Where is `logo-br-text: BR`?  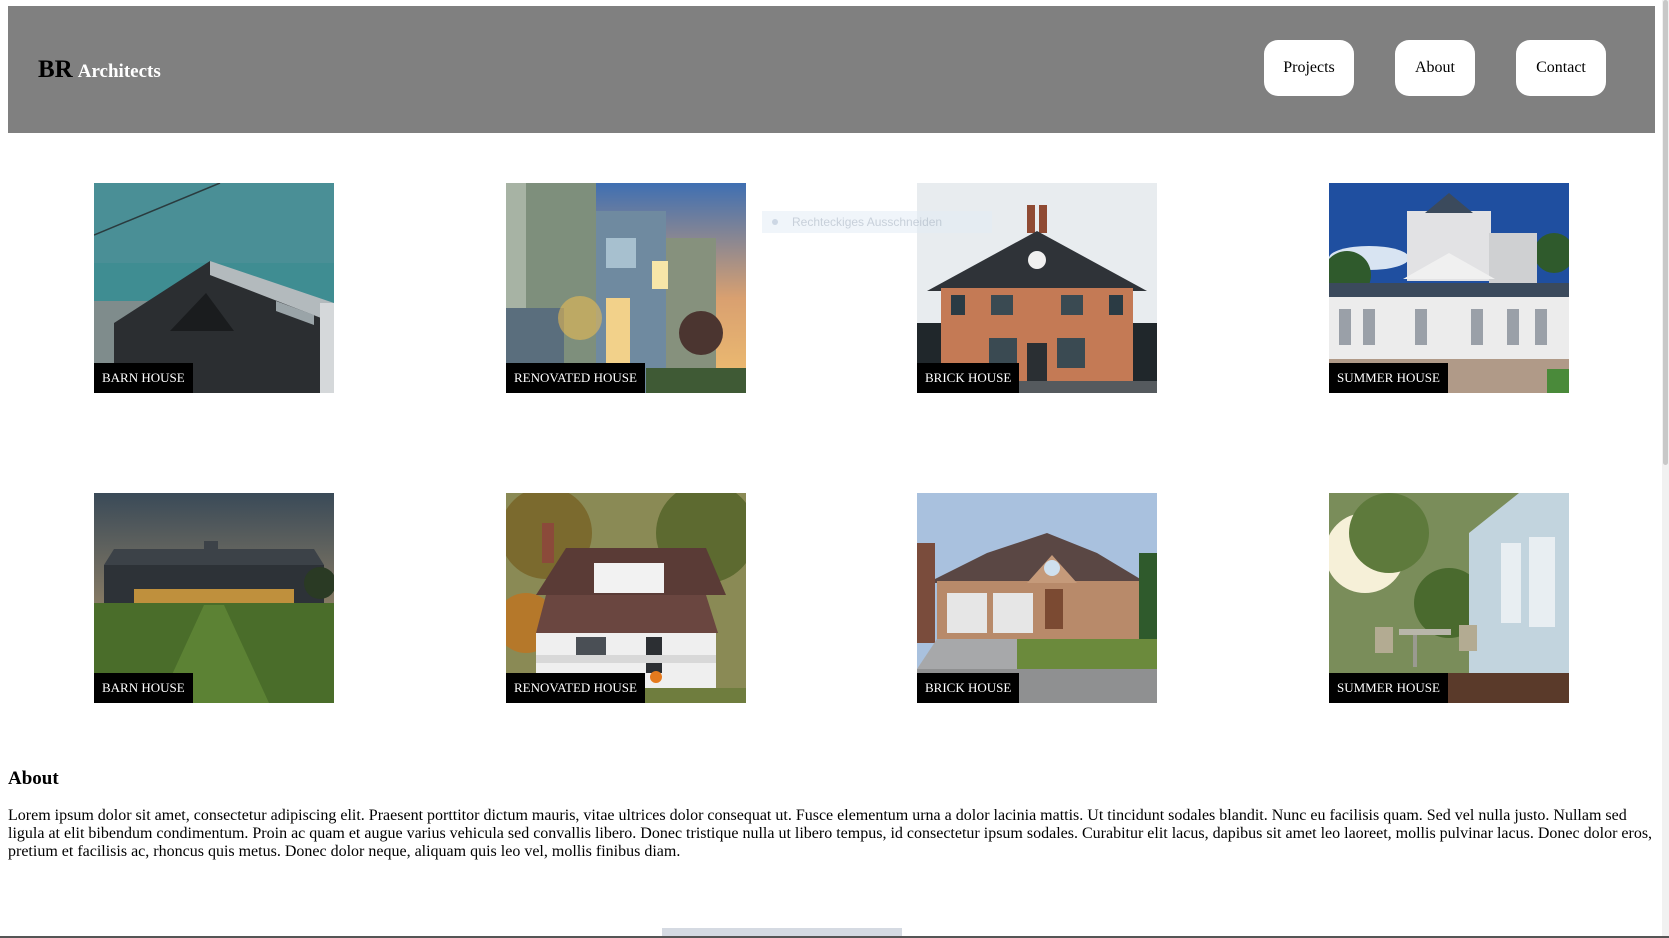 logo-br-text: BR is located at coordinates (55, 69).